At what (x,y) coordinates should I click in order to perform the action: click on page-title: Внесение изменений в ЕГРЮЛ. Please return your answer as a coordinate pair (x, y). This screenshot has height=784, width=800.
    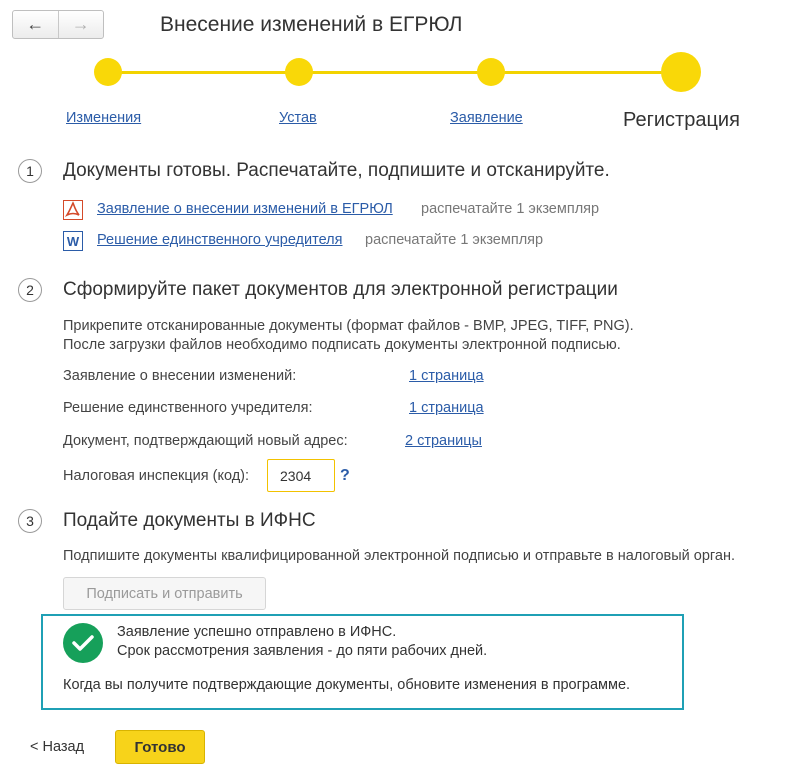
    Looking at the image, I should click on (311, 24).